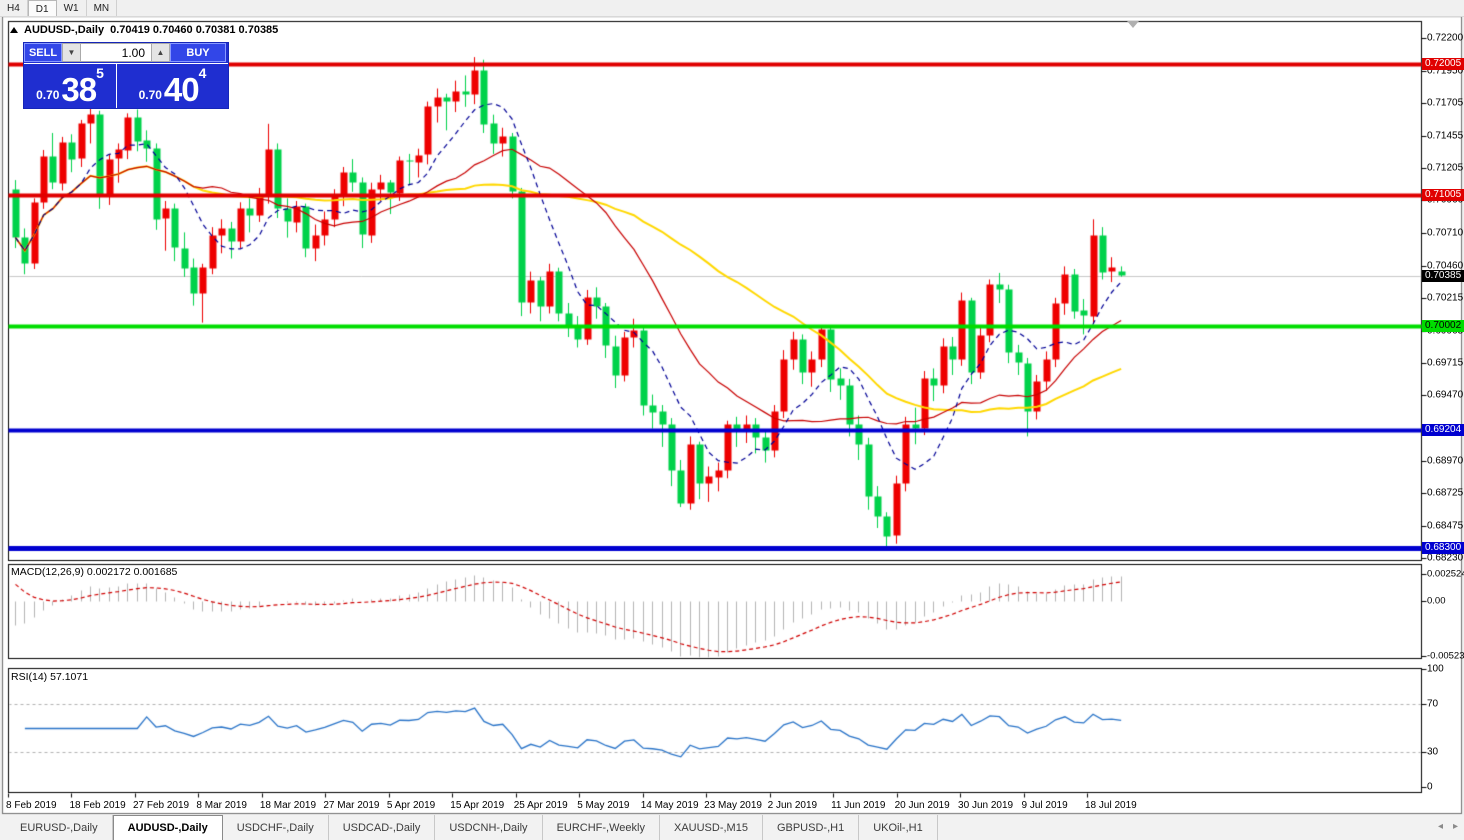 The image size is (1464, 840). Describe the element at coordinates (72, 8) in the screenshot. I see `timeframe-button-w1: W1` at that location.